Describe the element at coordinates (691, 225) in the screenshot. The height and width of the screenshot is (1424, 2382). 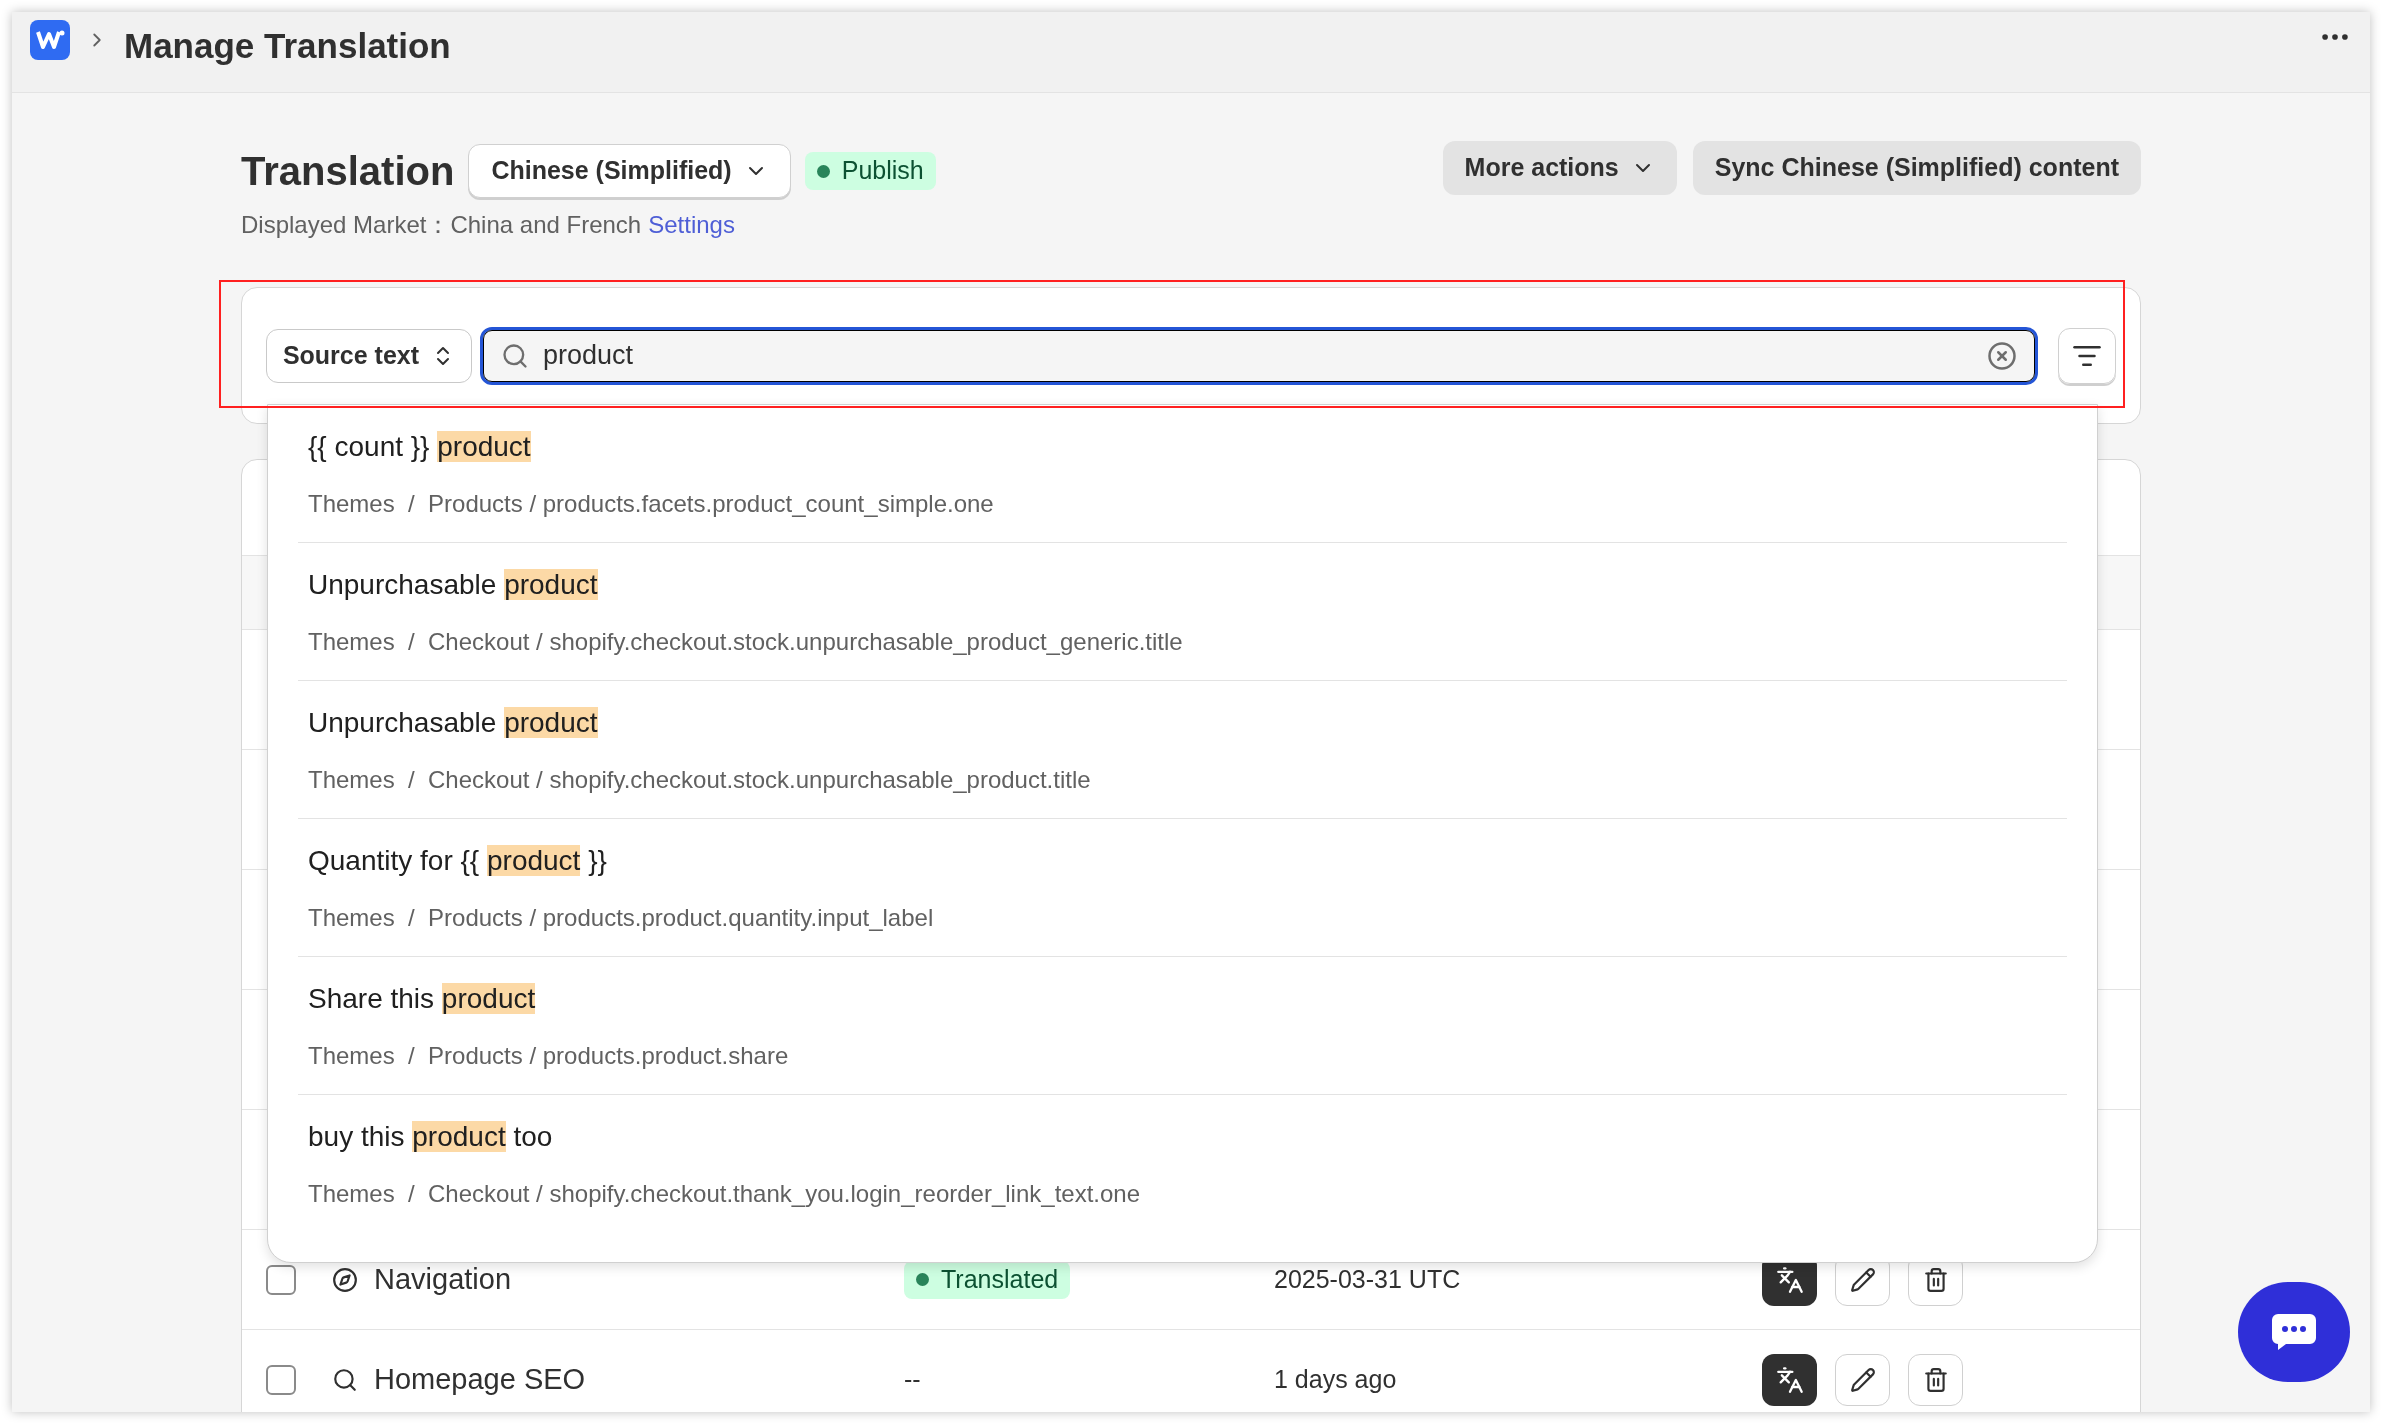
I see `settings-link: Settings` at that location.